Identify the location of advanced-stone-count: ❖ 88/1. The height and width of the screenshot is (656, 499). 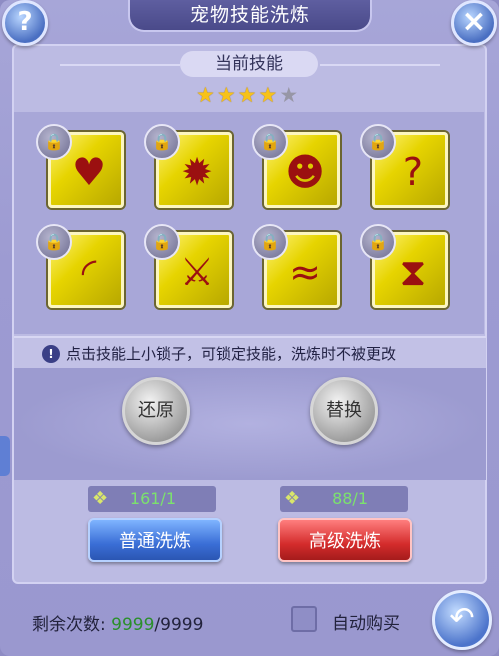
(344, 499).